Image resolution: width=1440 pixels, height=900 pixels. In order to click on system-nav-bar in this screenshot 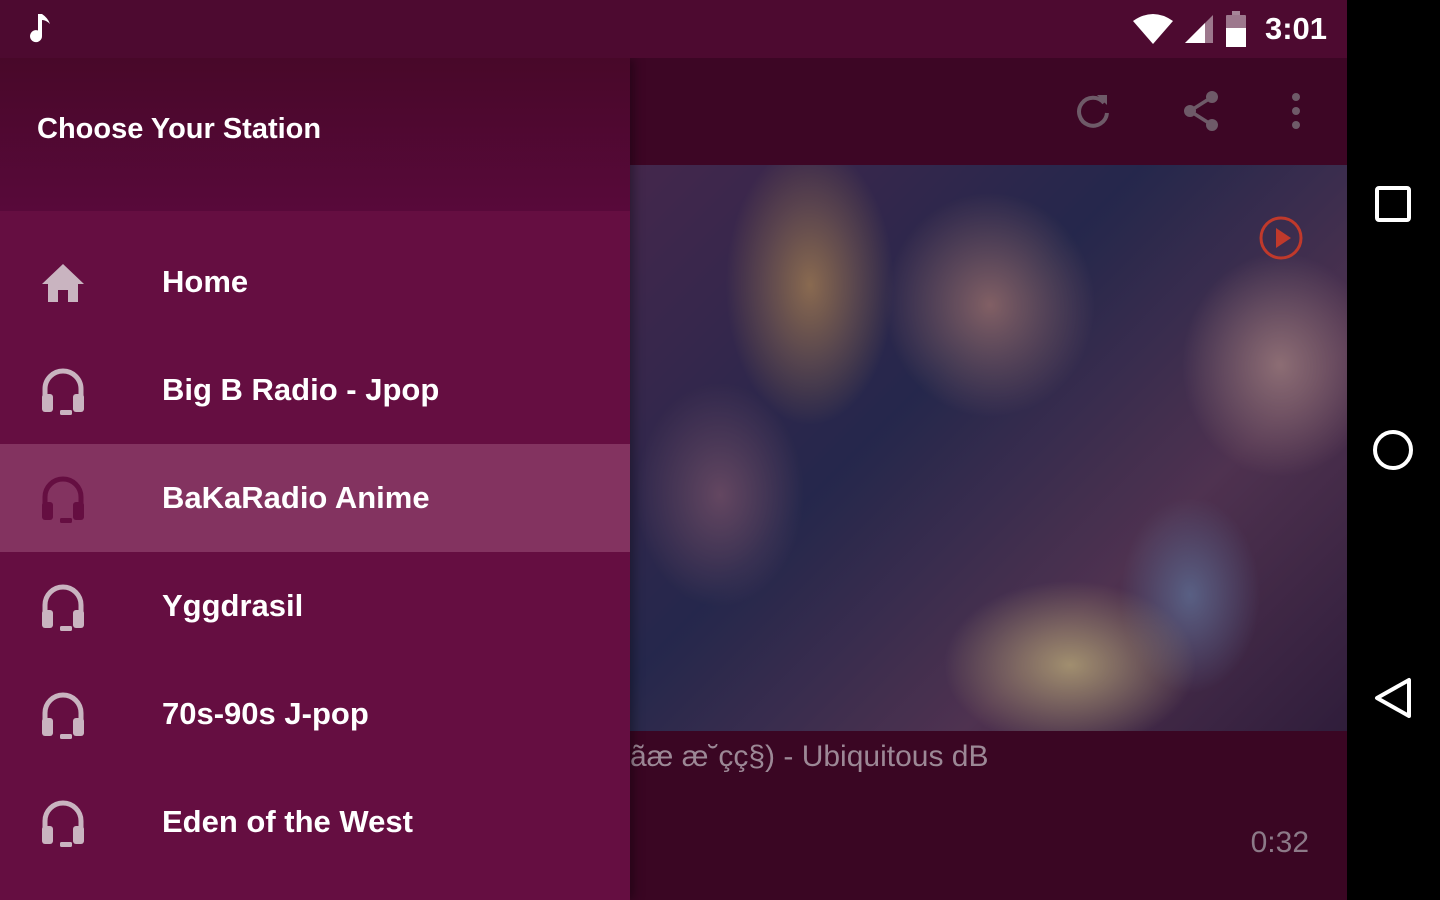, I will do `click(1393, 450)`.